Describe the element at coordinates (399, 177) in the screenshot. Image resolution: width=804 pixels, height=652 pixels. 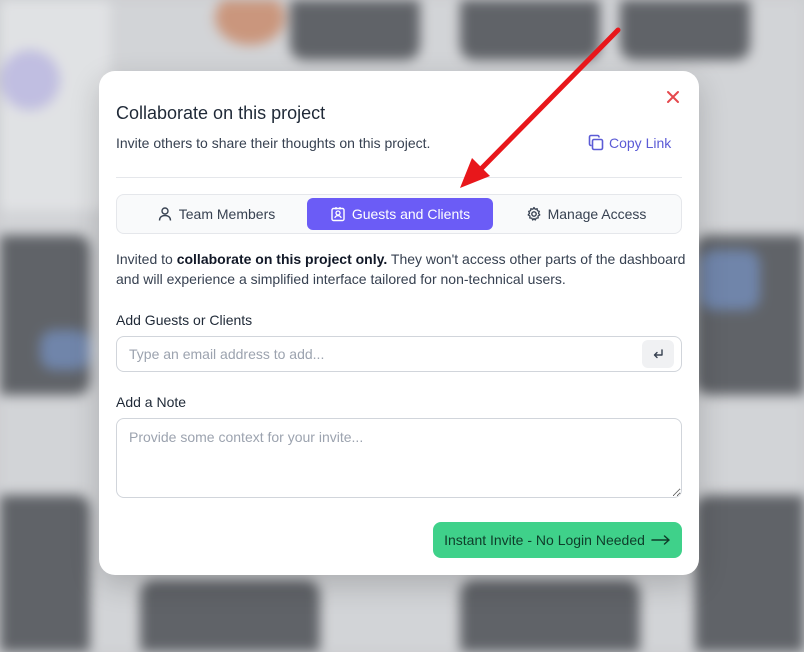
I see `divider` at that location.